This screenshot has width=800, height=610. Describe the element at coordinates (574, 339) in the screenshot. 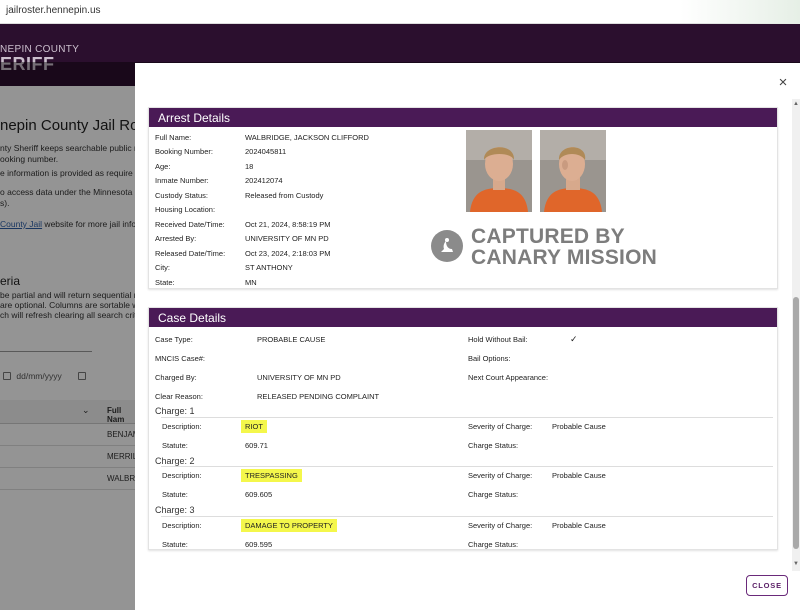

I see `hold-without-bail-check-icon: ✓` at that location.